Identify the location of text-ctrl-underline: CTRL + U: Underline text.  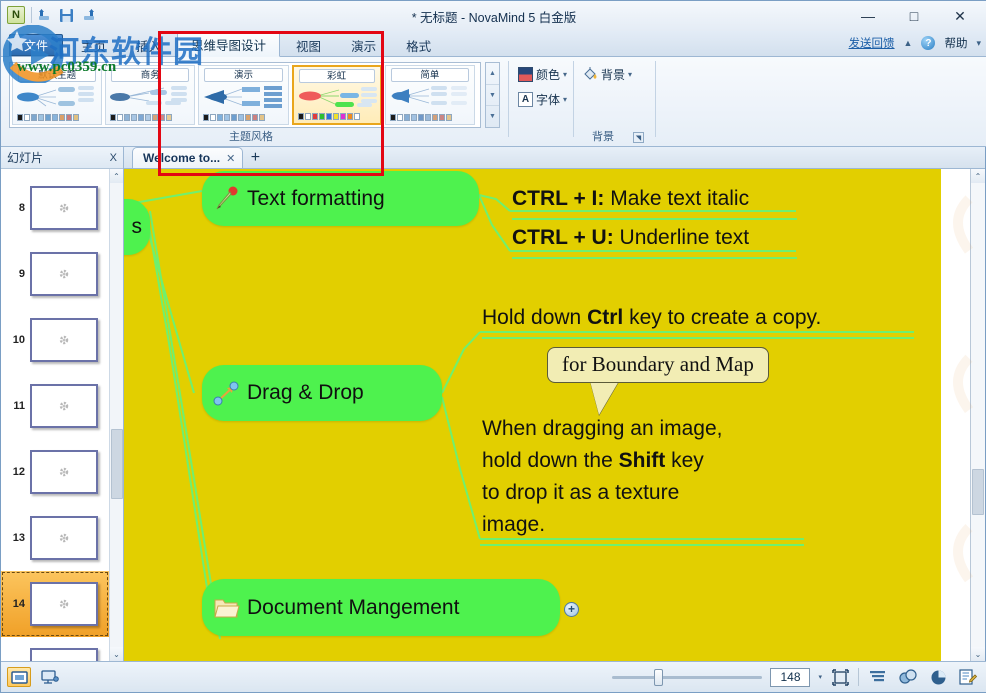
(630, 238).